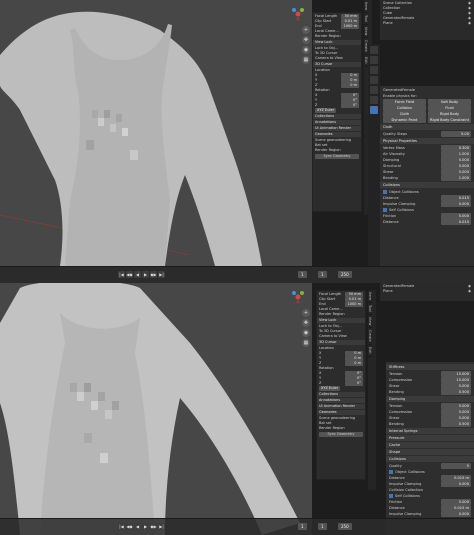  I want to click on damping-bending-field: 0.500, so click(456, 424).